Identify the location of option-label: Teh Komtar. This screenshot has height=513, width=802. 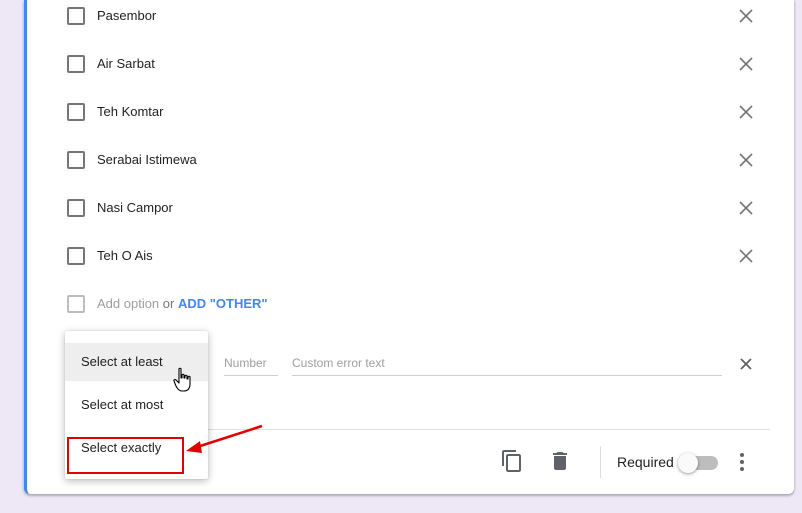
(130, 111).